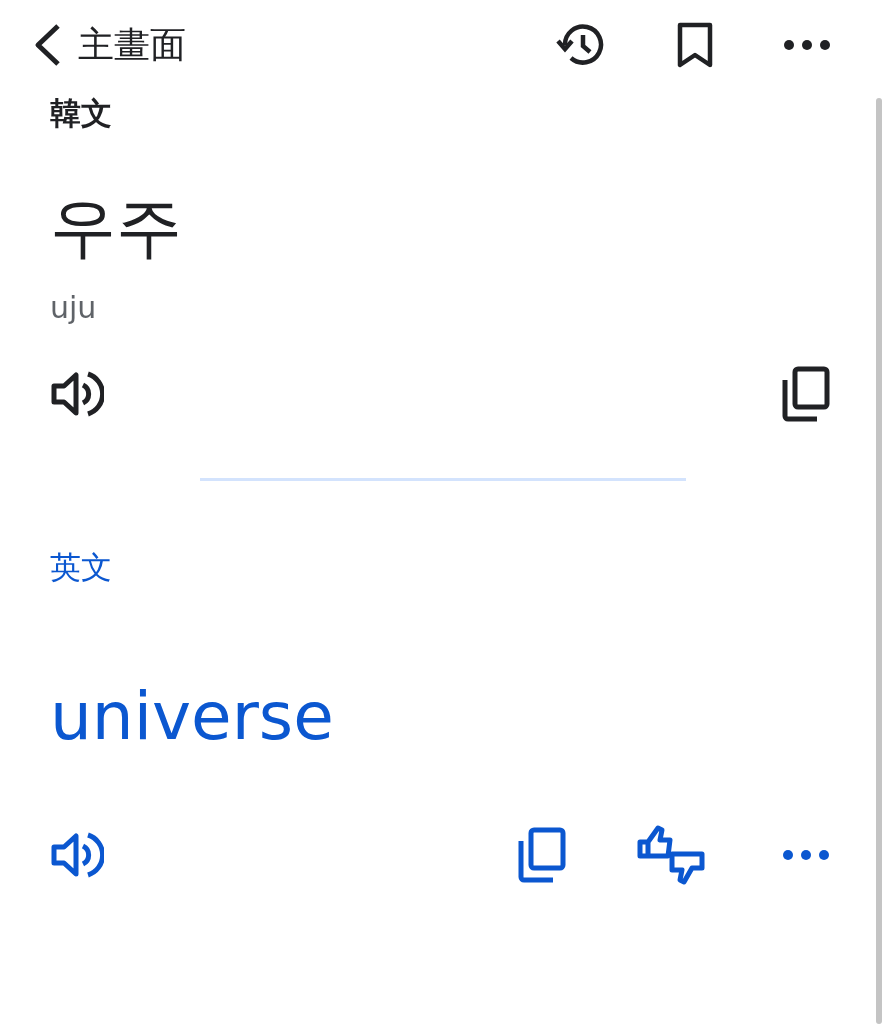 The height and width of the screenshot is (1024, 888). I want to click on bookmark-icon, so click(694, 45).